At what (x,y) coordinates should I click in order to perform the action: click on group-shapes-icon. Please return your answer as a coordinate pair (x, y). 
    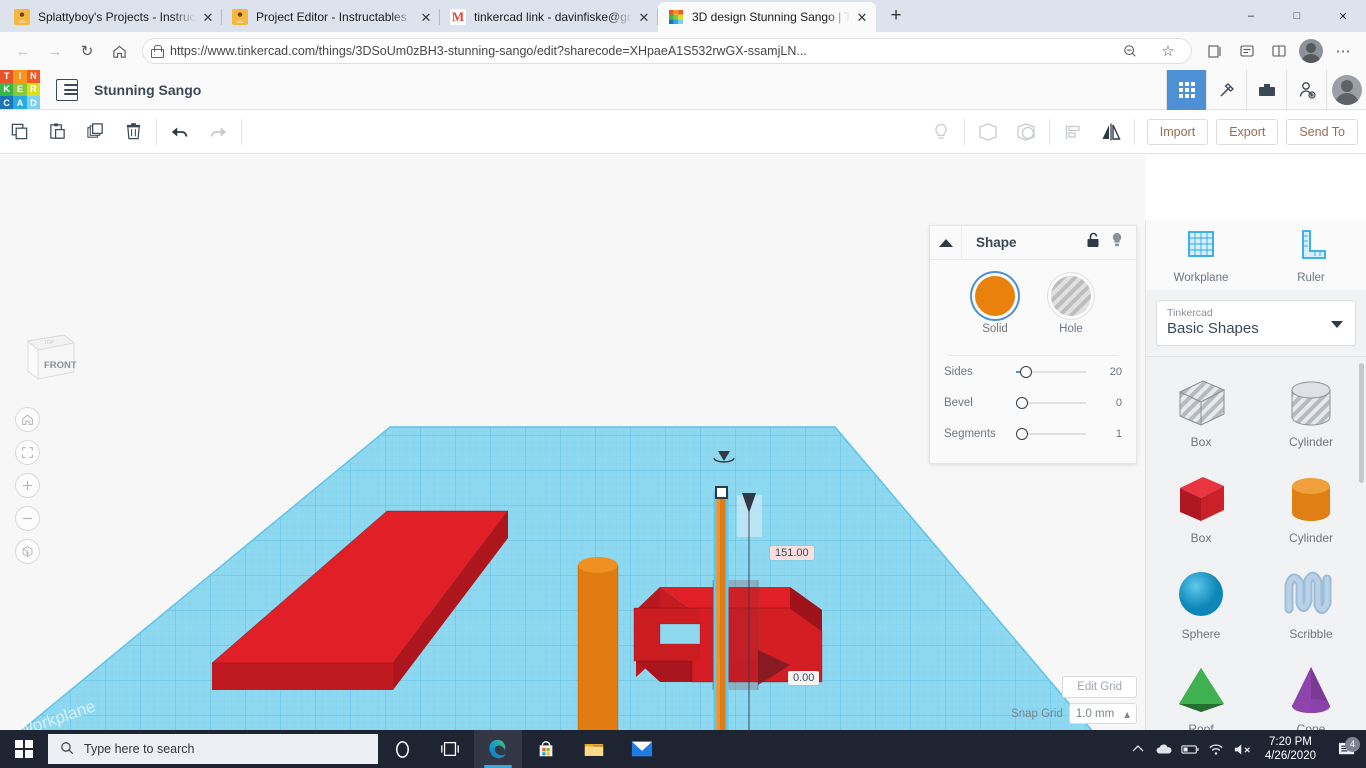
    Looking at the image, I should click on (988, 132).